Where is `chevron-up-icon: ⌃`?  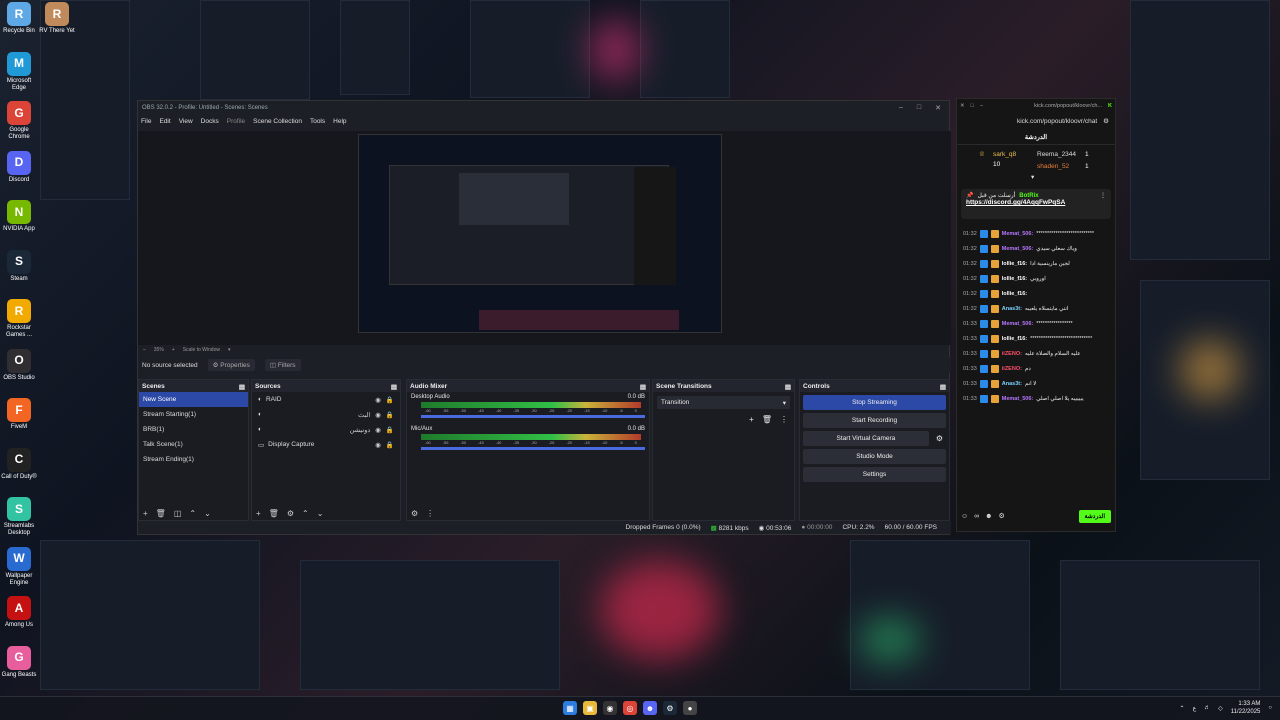
chevron-up-icon: ⌃ is located at coordinates (1182, 708).